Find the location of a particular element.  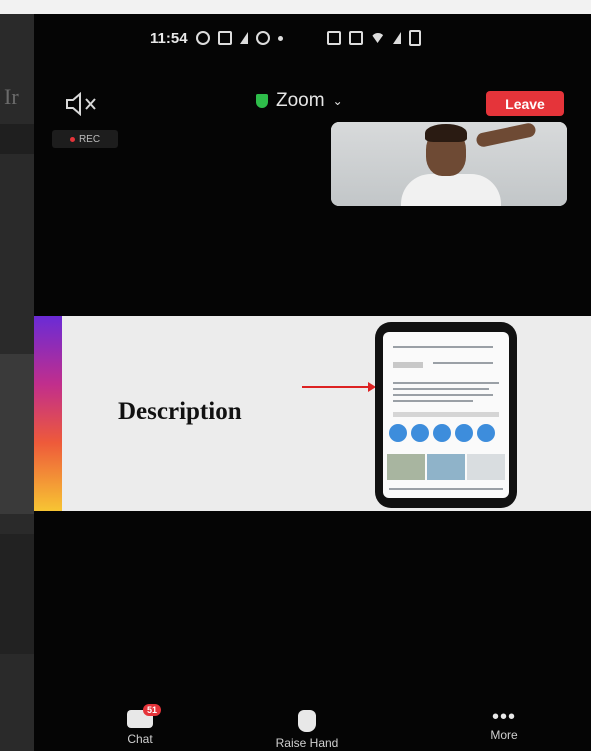

more-label: More is located at coordinates (504, 735).